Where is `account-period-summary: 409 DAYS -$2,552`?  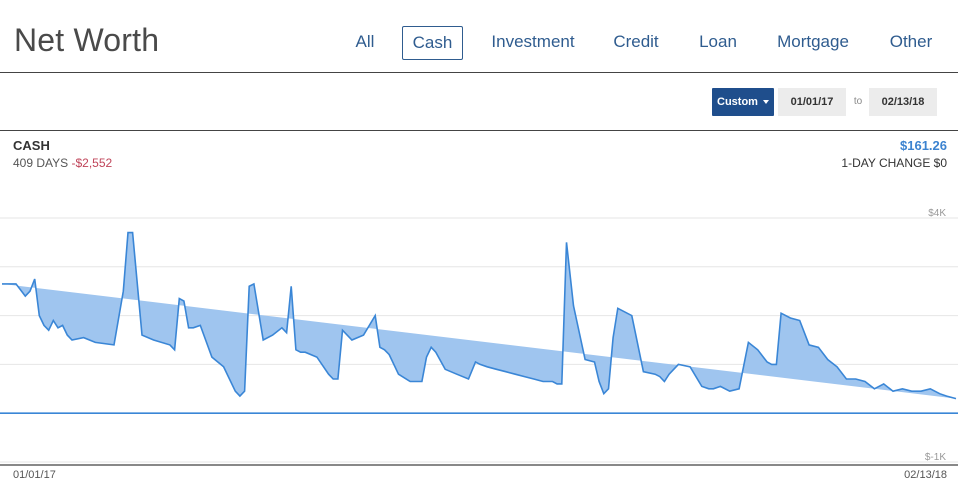 account-period-summary: 409 DAYS -$2,552 is located at coordinates (62, 163).